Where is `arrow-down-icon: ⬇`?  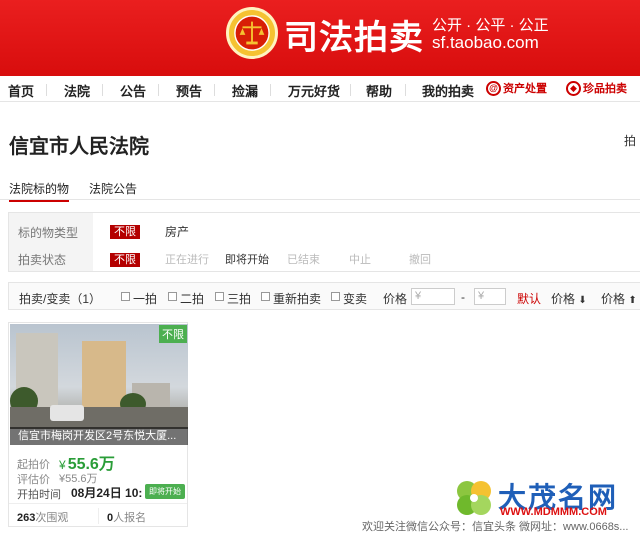
arrow-down-icon: ⬇ is located at coordinates (582, 300).